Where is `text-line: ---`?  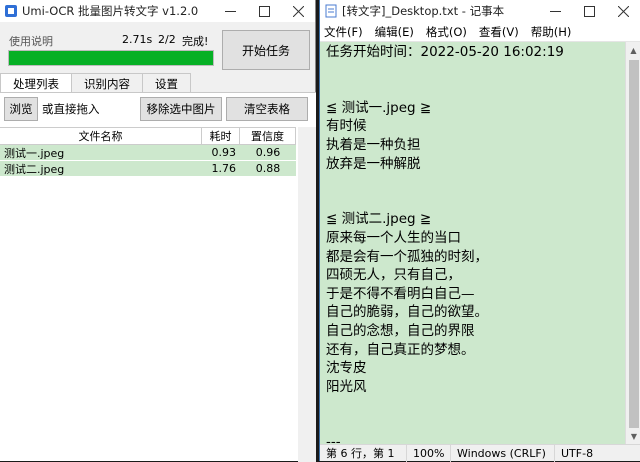
text-line: --- is located at coordinates (333, 439).